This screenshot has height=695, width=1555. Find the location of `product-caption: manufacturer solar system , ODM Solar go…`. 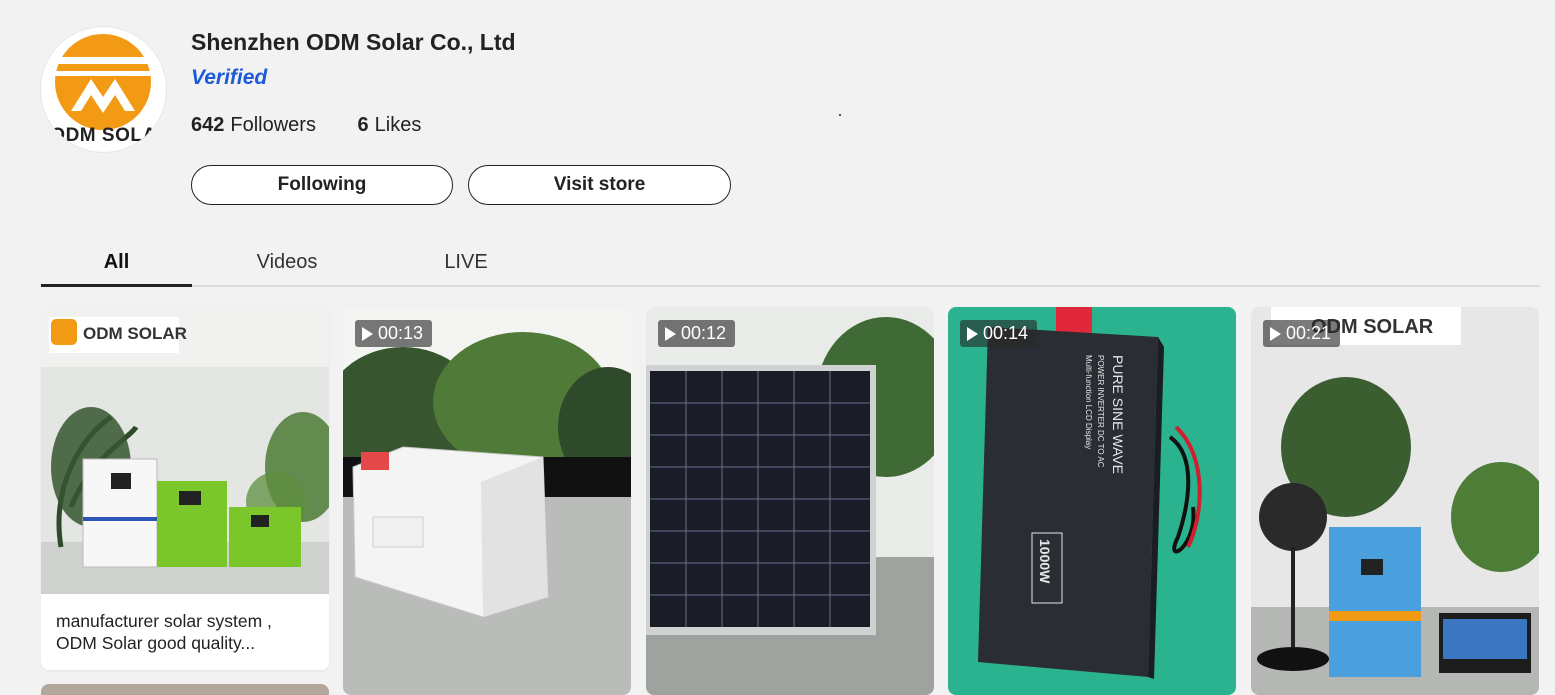

product-caption: manufacturer solar system , ODM Solar go… is located at coordinates (164, 632).